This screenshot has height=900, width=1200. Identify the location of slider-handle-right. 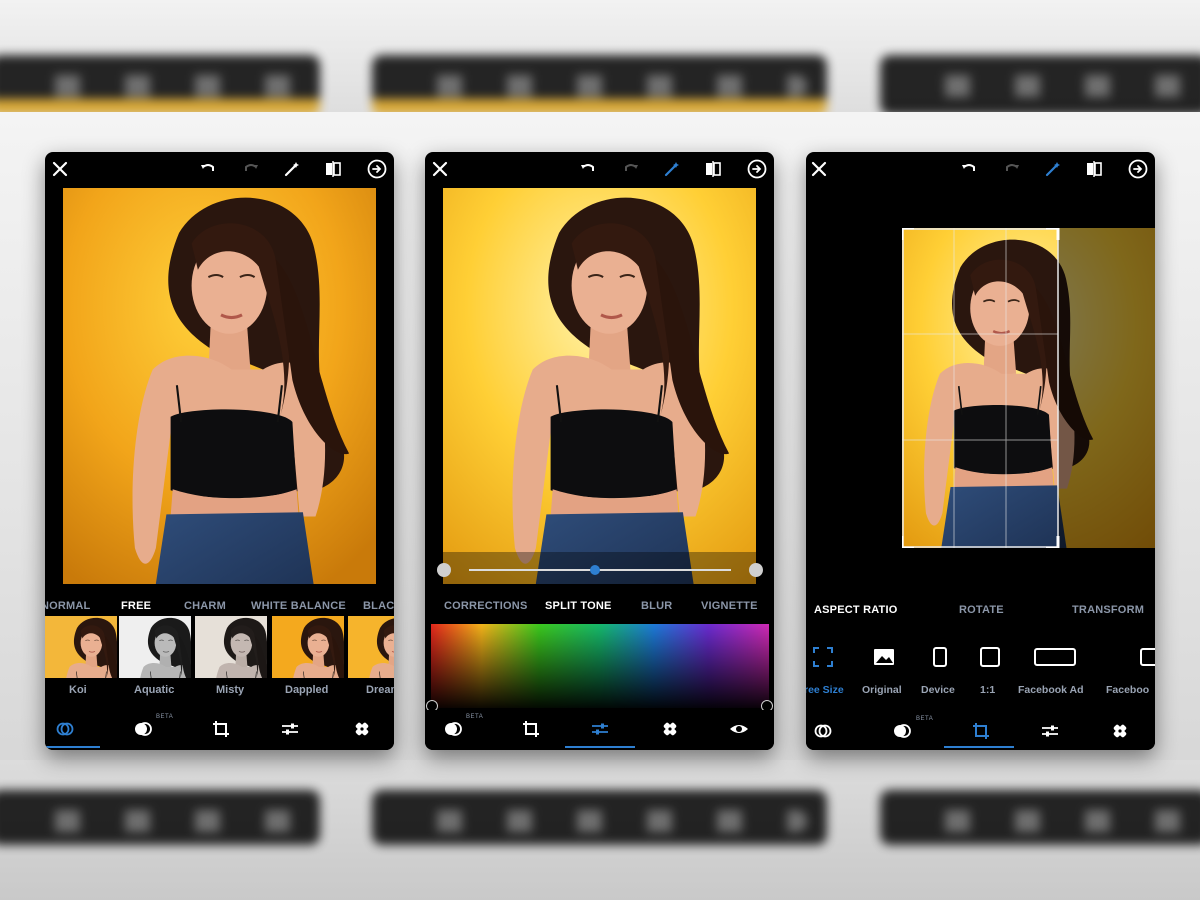
(756, 570).